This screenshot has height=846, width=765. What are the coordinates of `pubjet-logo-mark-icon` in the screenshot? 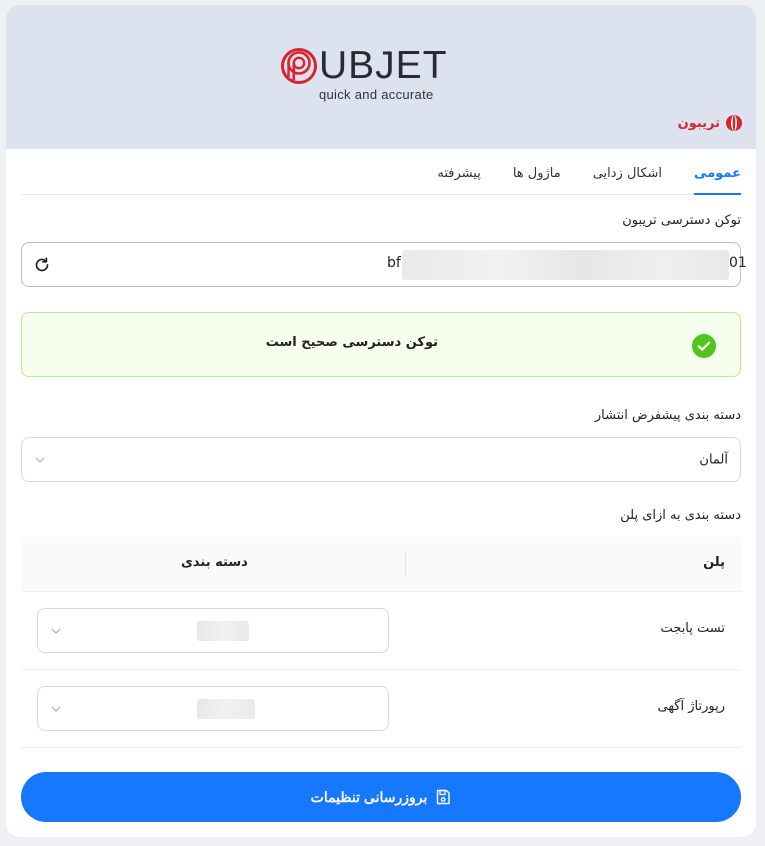 It's located at (299, 66).